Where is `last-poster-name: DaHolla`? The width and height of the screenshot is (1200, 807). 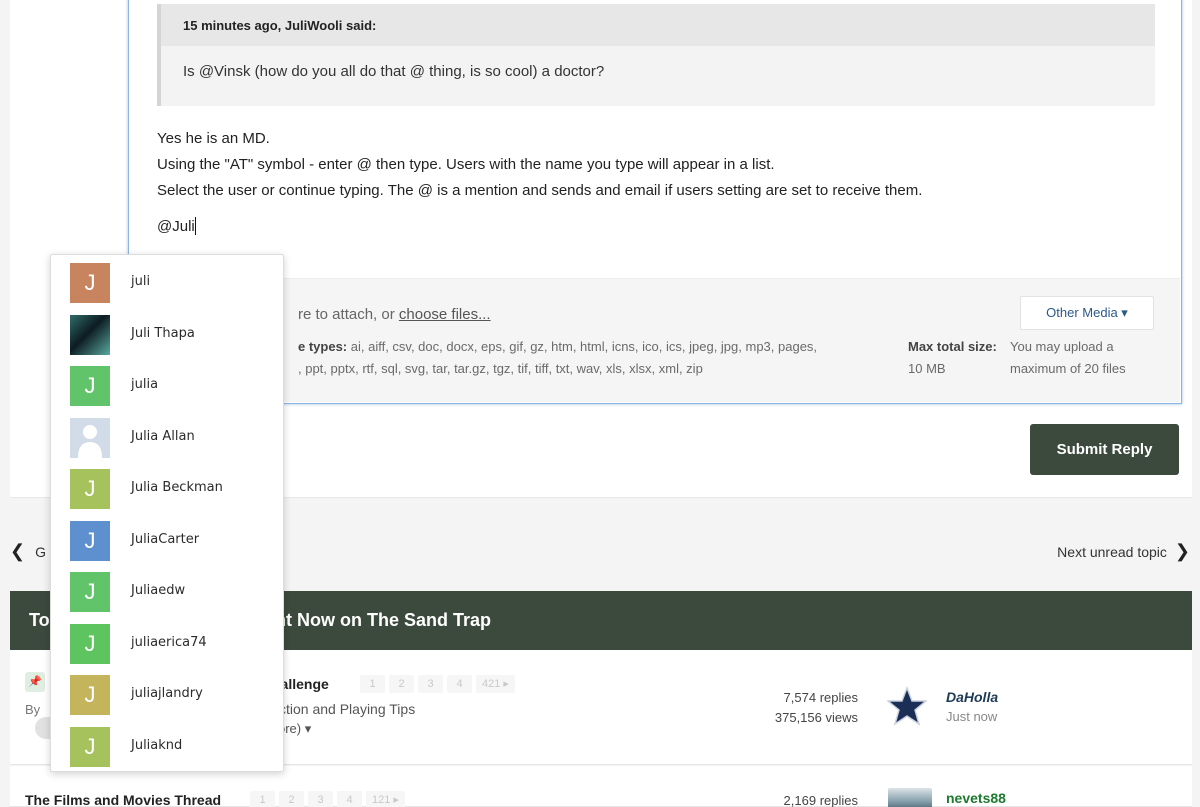
last-poster-name: DaHolla is located at coordinates (972, 697).